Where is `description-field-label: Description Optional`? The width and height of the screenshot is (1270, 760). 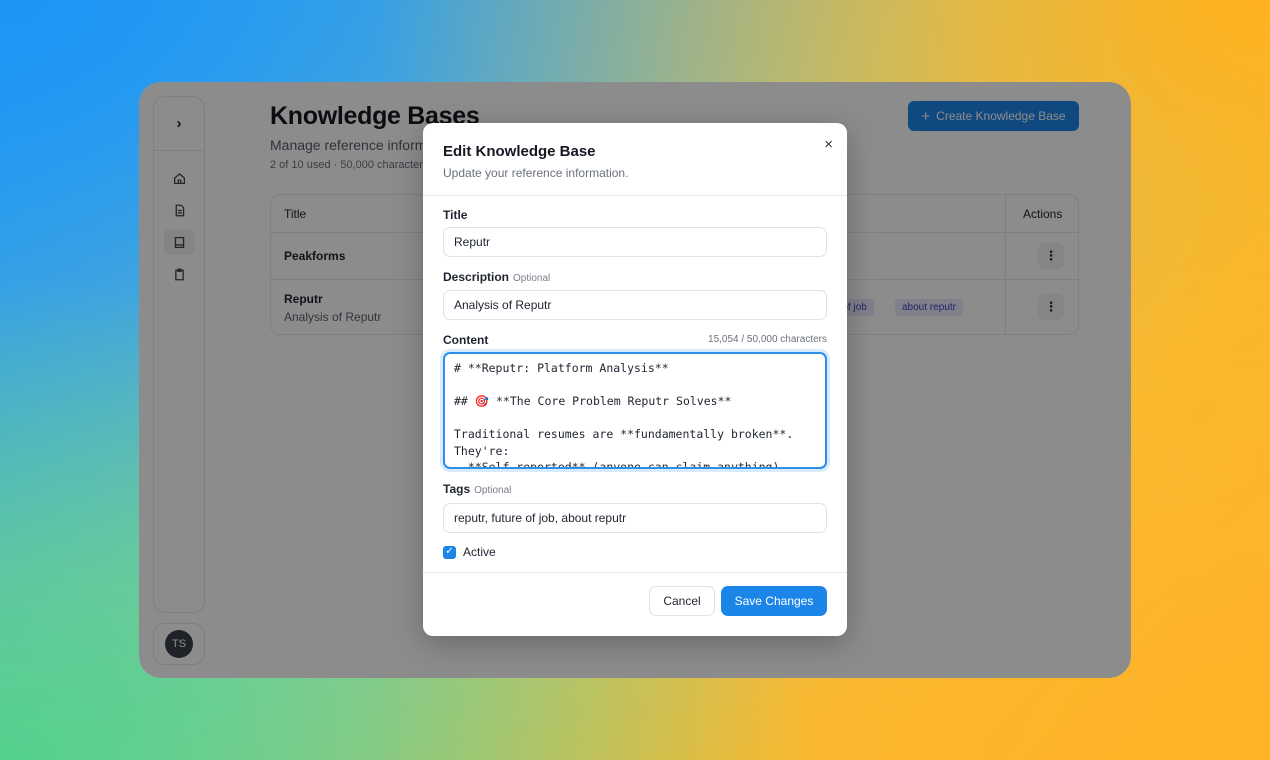 description-field-label: Description Optional is located at coordinates (496, 277).